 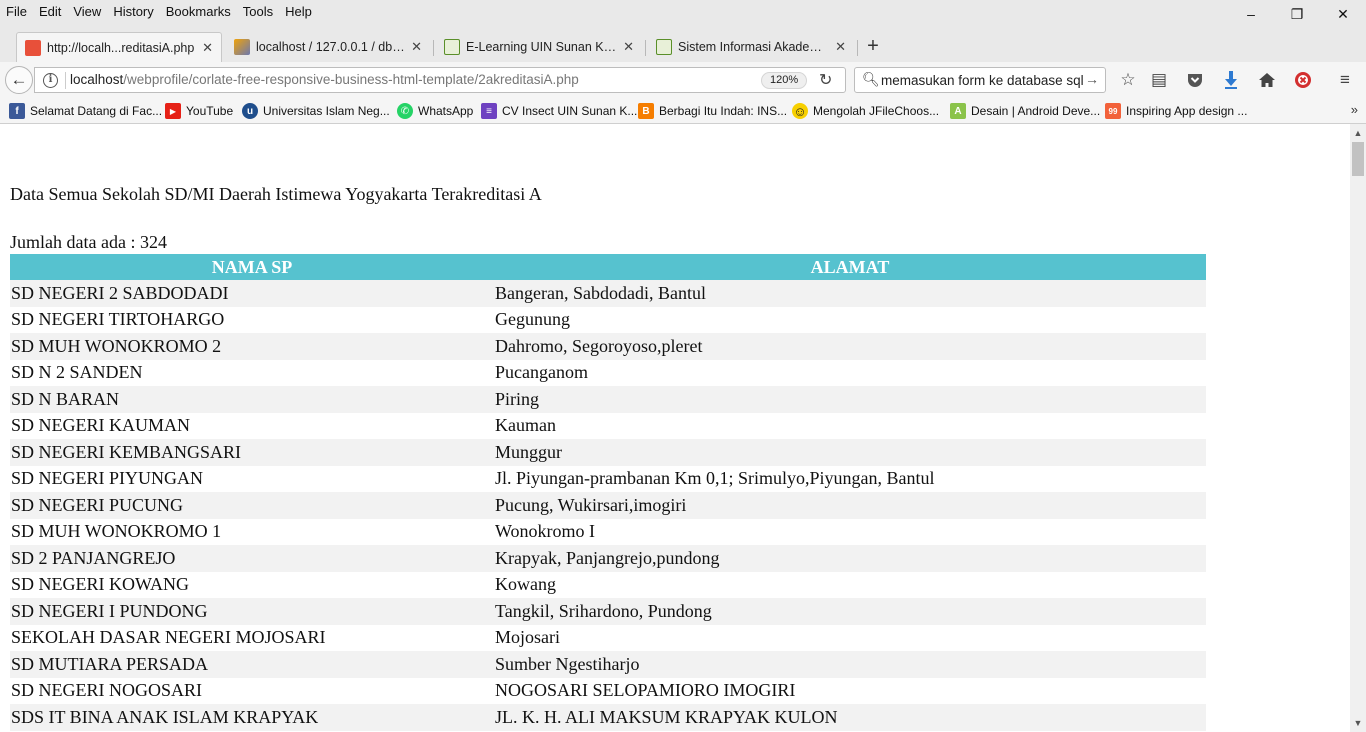 What do you see at coordinates (1358, 428) in the screenshot?
I see `vertical-scrollbar: ▲ ▼` at bounding box center [1358, 428].